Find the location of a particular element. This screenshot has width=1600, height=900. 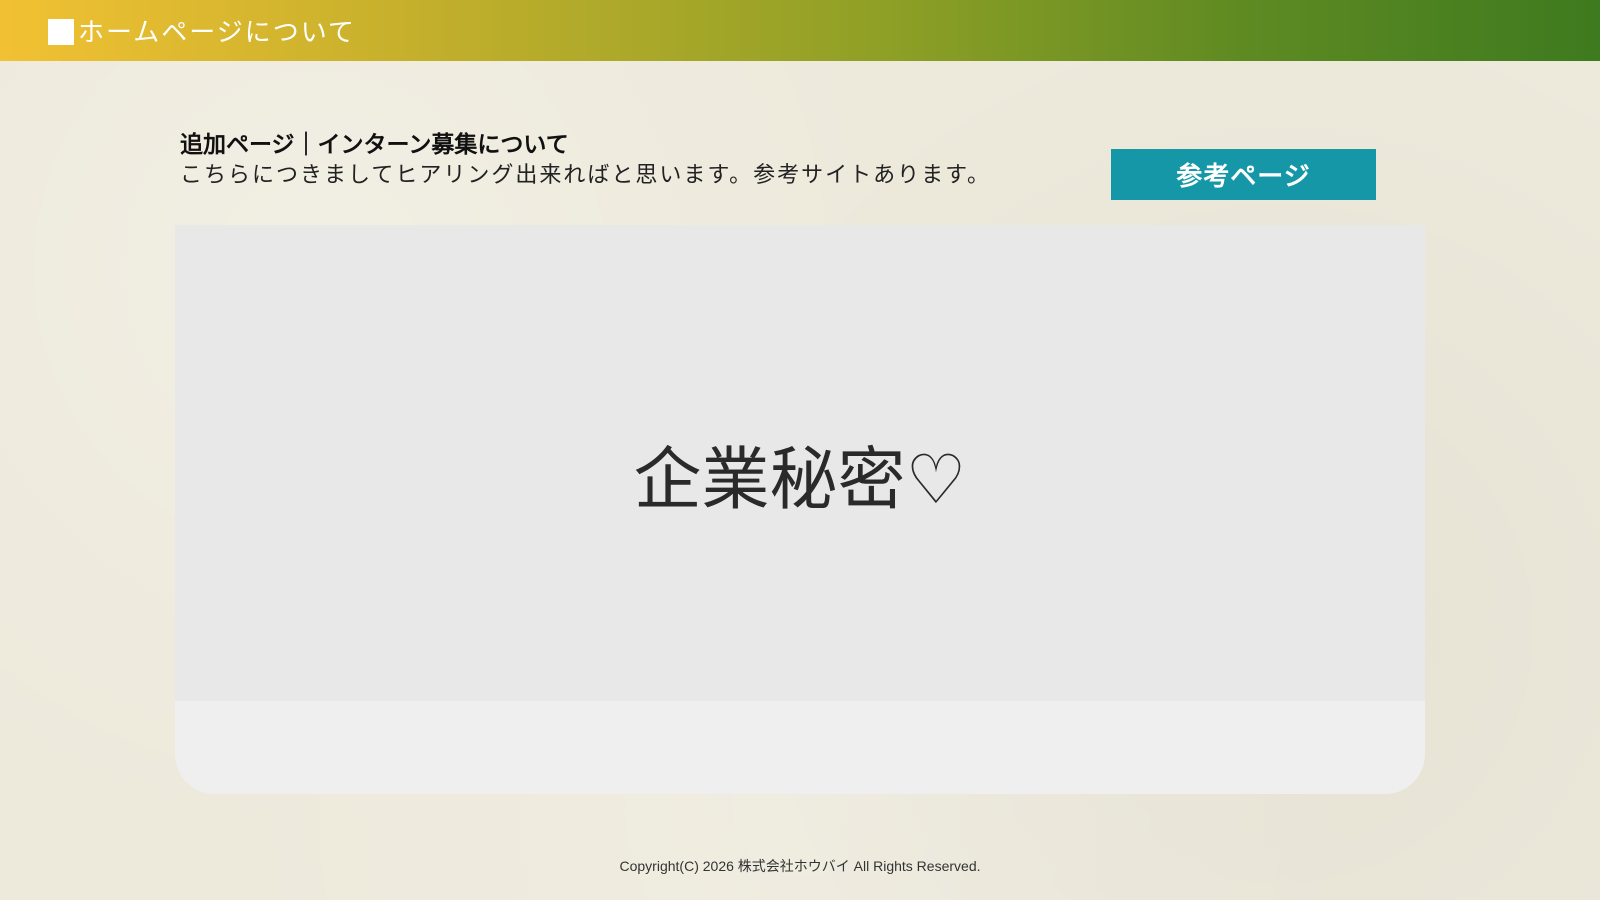

intro-title: 追加ページ｜インターン募集について is located at coordinates (374, 145).